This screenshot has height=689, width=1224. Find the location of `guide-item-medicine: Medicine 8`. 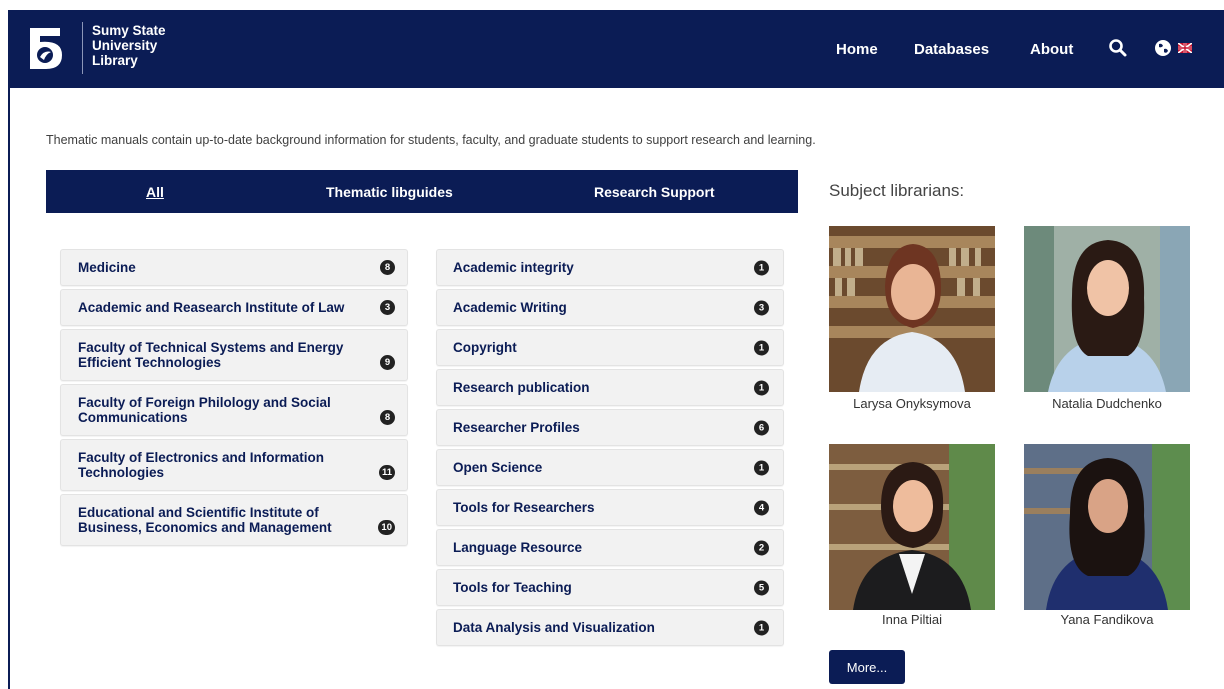

guide-item-medicine: Medicine 8 is located at coordinates (234, 267).